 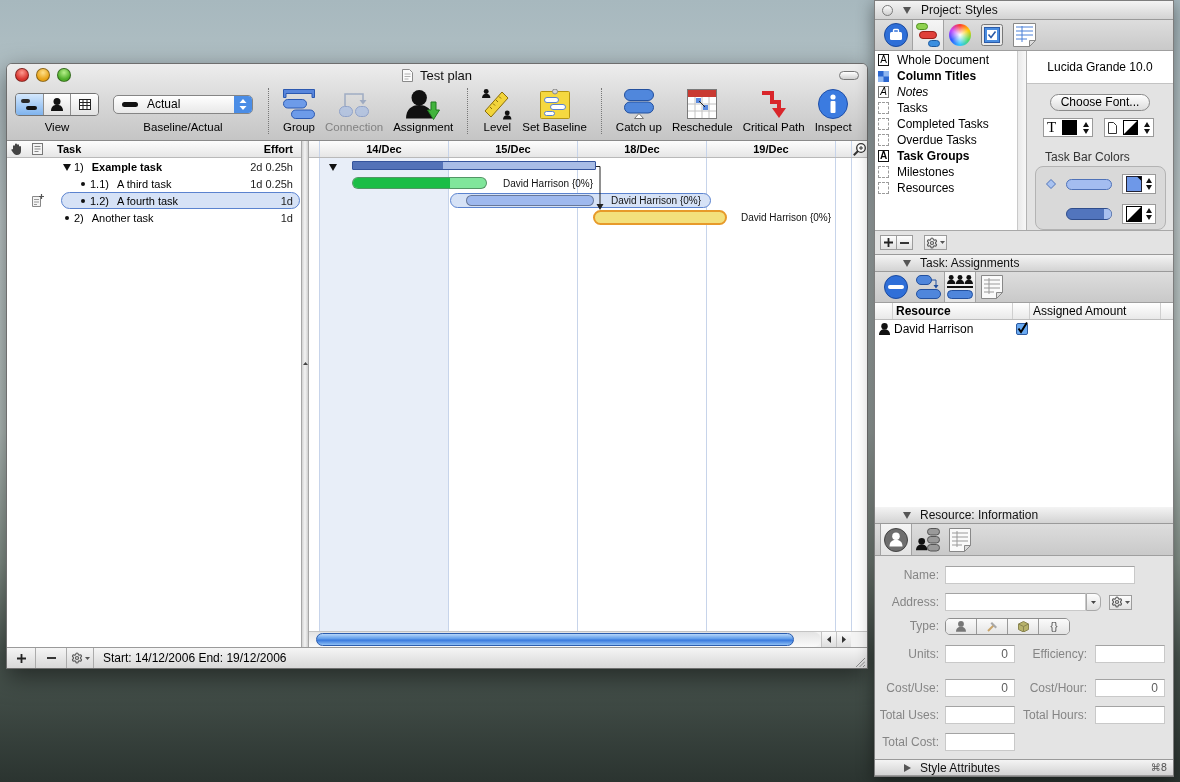 What do you see at coordinates (1158, 767) in the screenshot?
I see `keyboard-shortcut: ⌘8` at bounding box center [1158, 767].